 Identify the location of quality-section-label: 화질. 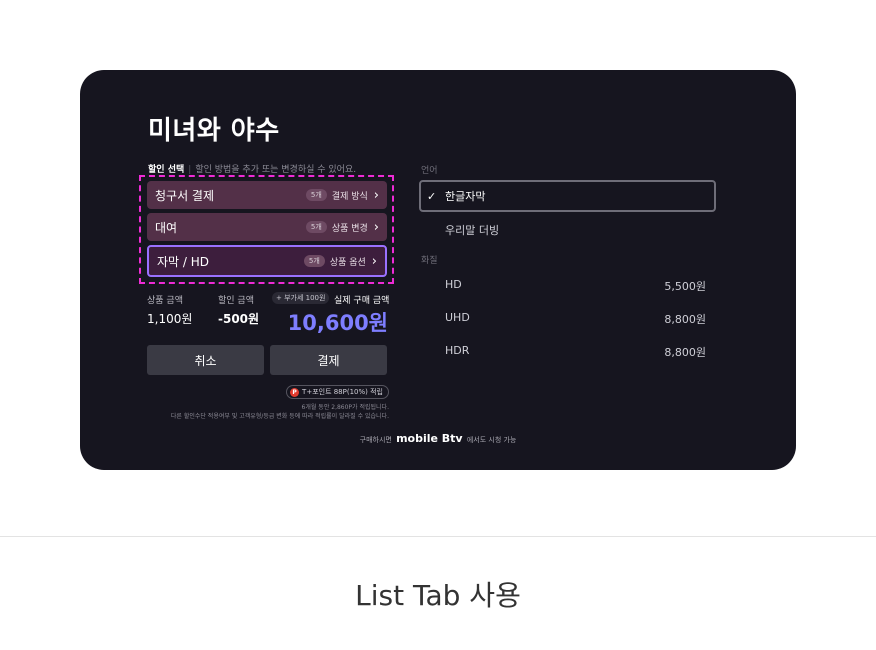
(429, 261).